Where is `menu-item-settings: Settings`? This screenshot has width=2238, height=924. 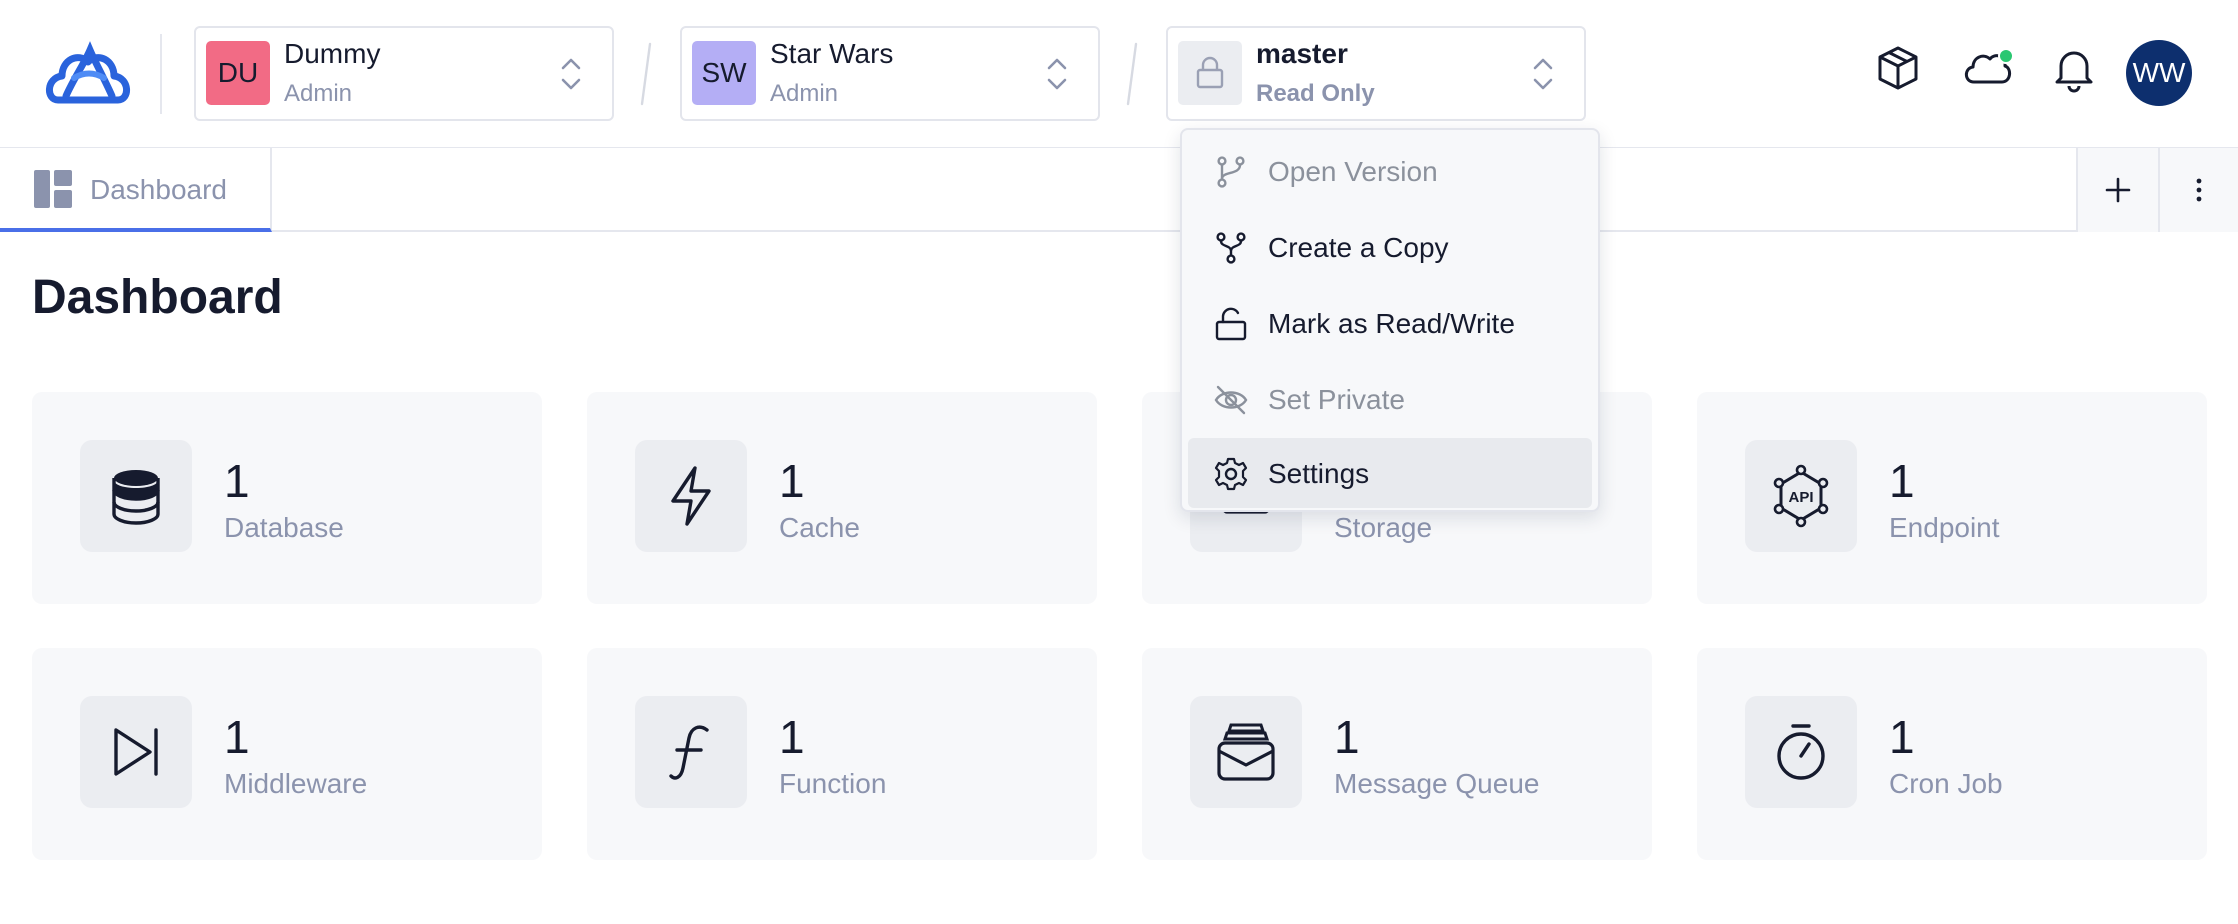 menu-item-settings: Settings is located at coordinates (1390, 473).